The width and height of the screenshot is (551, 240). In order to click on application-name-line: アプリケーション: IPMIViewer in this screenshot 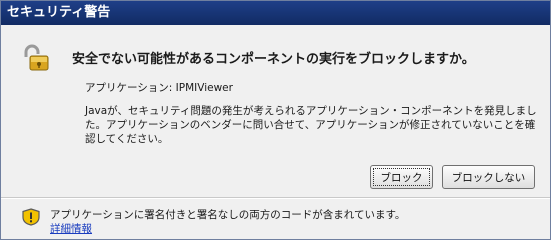, I will do `click(159, 88)`.